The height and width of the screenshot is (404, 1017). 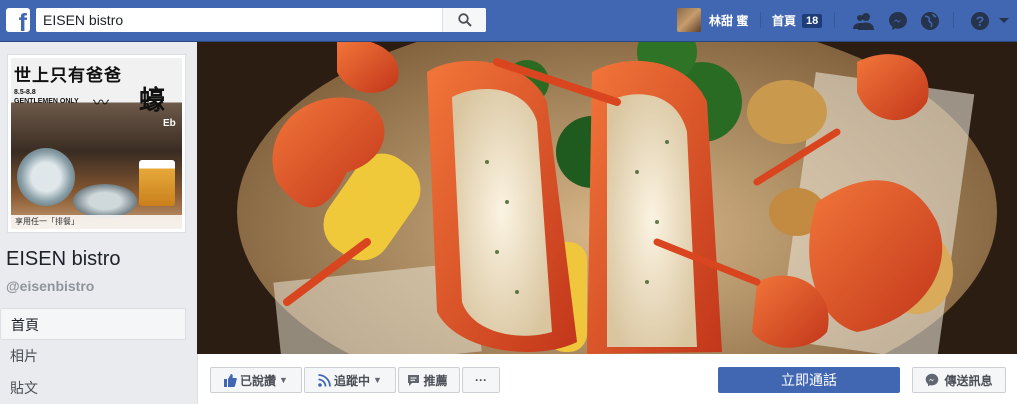 I want to click on profile-headline: 世上只有爸爸, so click(x=68, y=76).